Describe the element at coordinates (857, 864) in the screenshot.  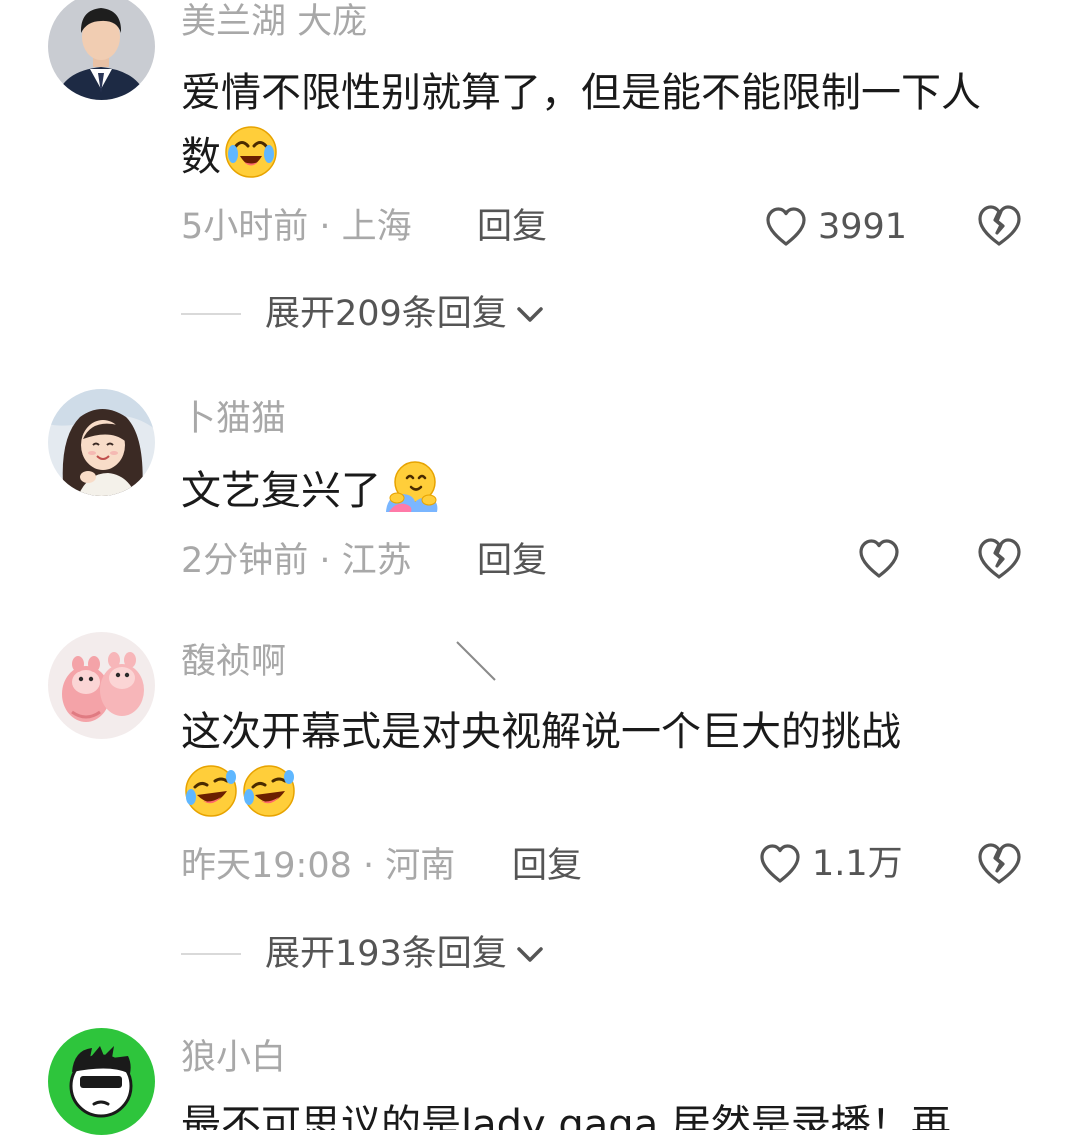
I see `like-count: 1.1万` at that location.